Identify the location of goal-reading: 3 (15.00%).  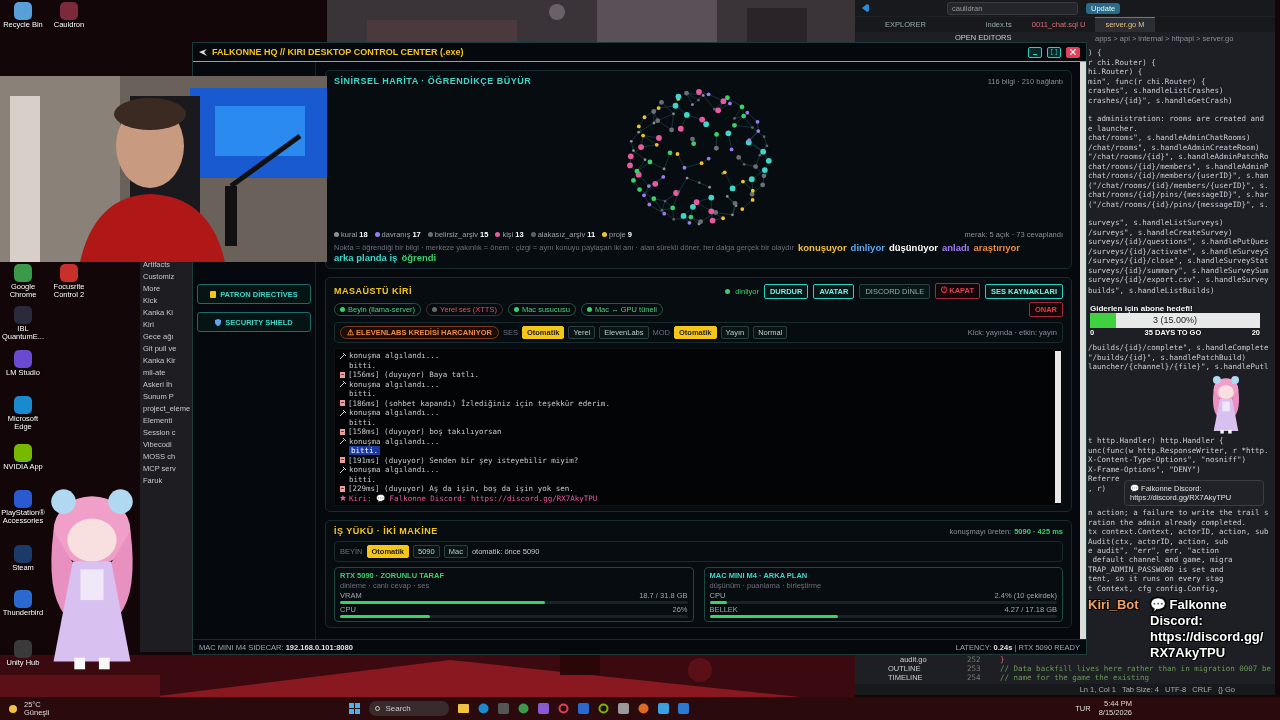
(1175, 320).